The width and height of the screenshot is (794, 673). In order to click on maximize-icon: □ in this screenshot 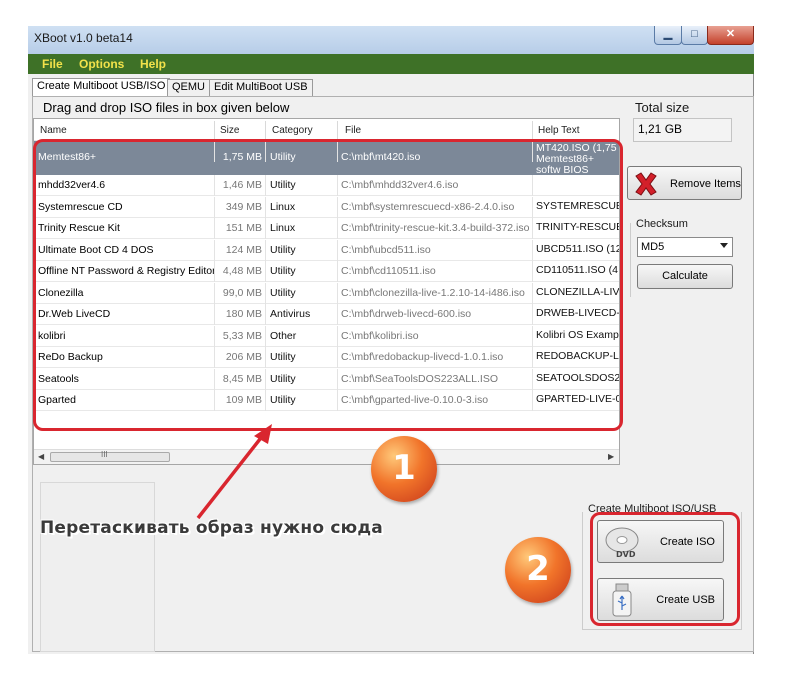, I will do `click(694, 34)`.